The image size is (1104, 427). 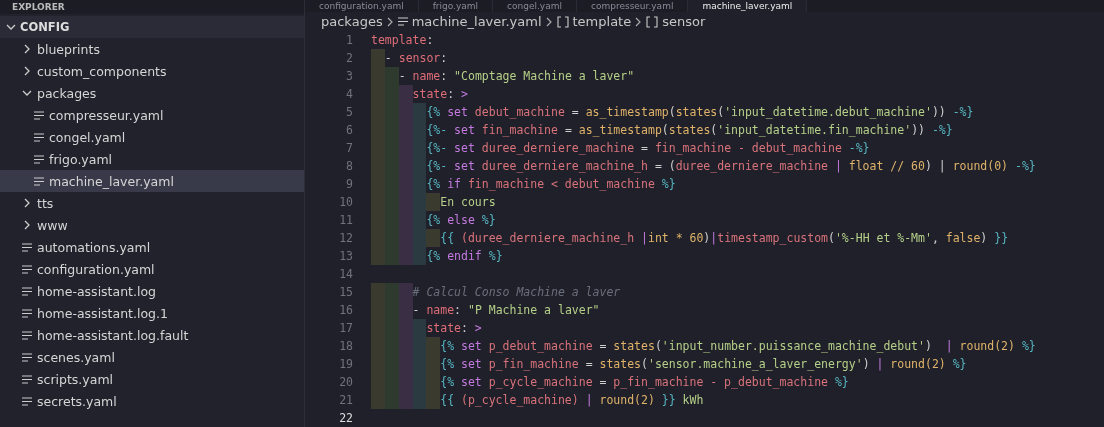 What do you see at coordinates (456, 6) in the screenshot?
I see `editor-tab: frigo.yaml` at bounding box center [456, 6].